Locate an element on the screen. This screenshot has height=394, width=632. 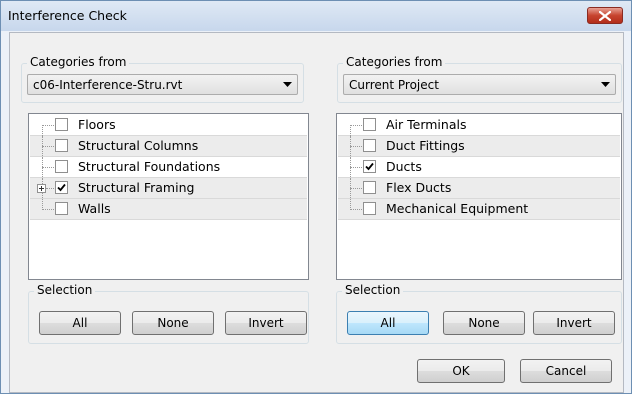
list-item-label: Walls is located at coordinates (94, 208).